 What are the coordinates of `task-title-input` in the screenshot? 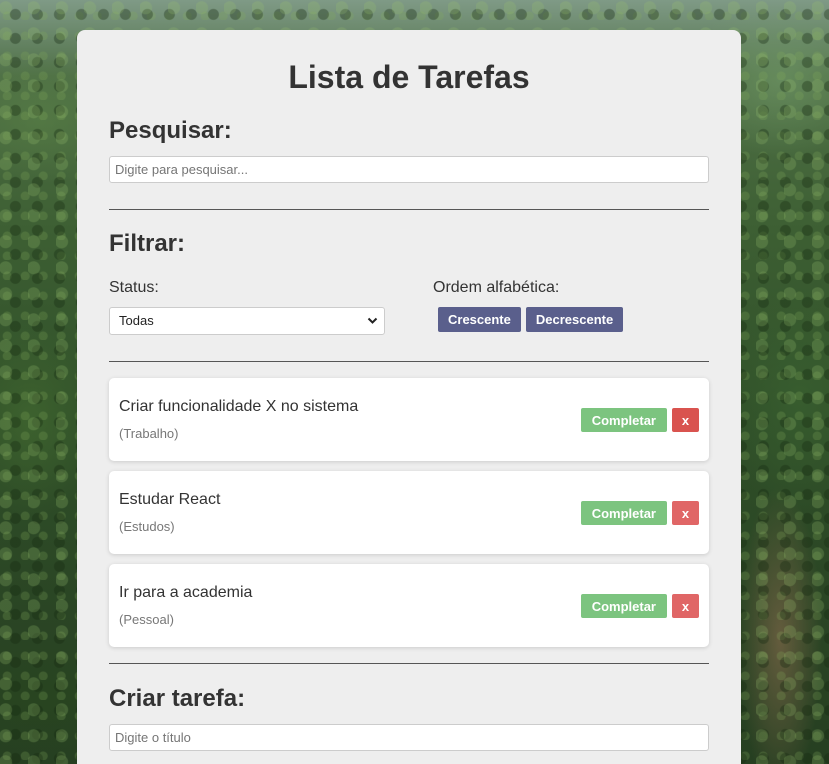 It's located at (409, 737).